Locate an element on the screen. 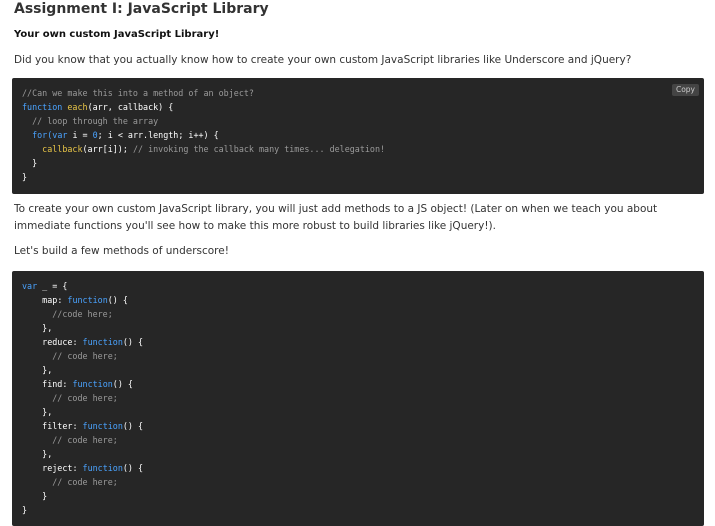  code-text: _ = { is located at coordinates (52, 286).